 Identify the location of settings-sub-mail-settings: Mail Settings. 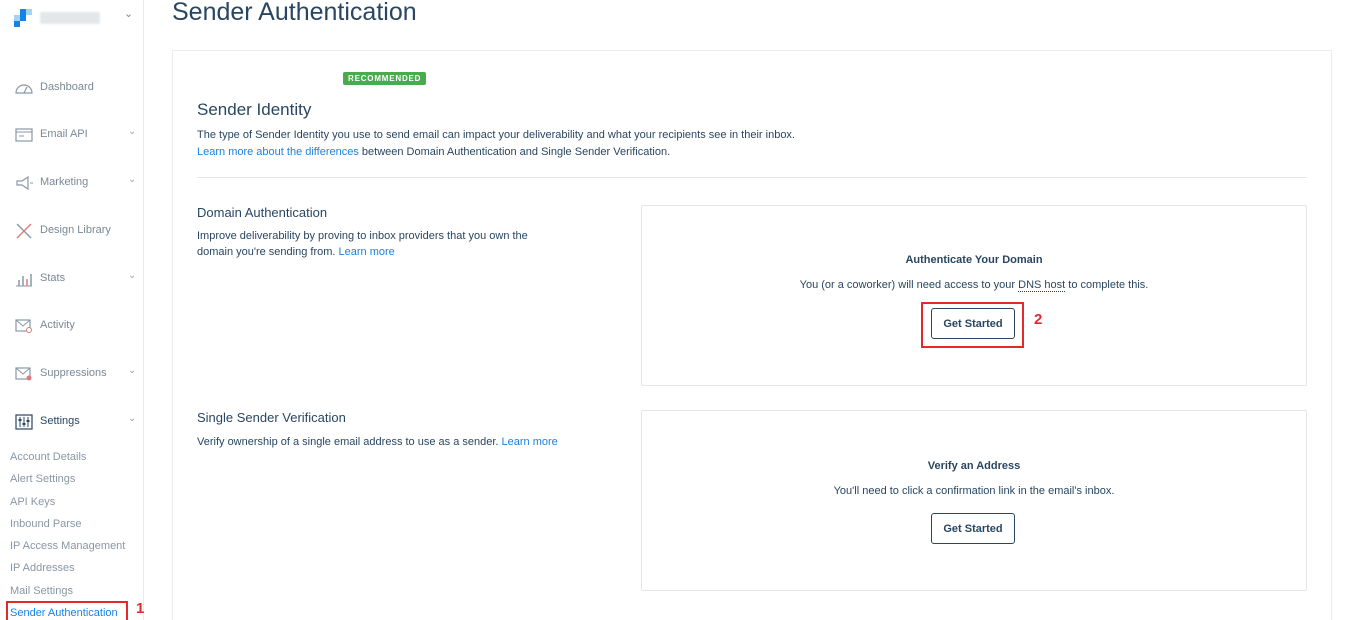
(41, 591).